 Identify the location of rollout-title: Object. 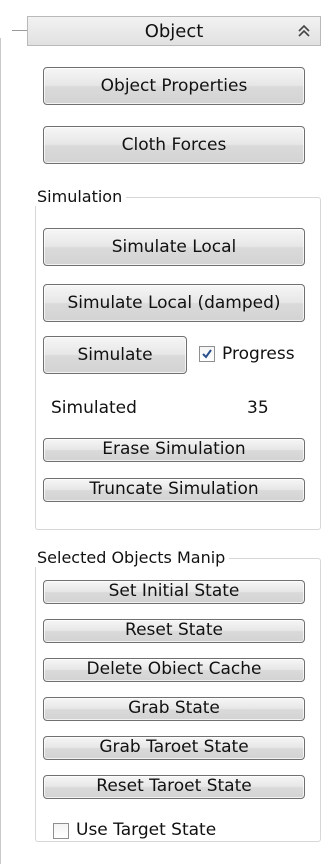
(174, 31).